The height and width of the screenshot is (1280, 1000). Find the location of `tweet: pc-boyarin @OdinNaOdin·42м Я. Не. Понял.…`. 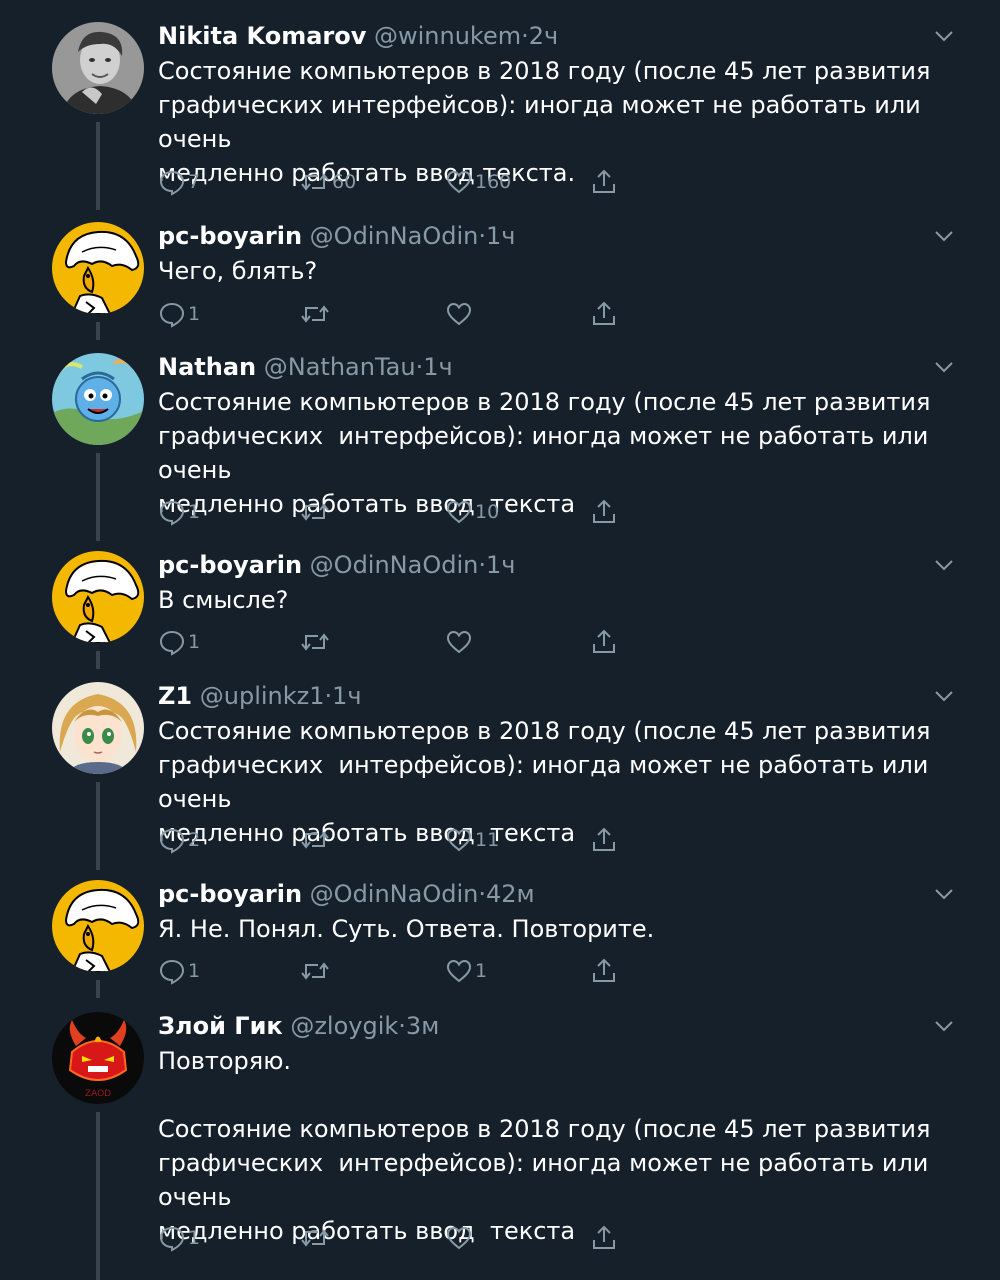

tweet: pc-boyarin @OdinNaOdin·42м Я. Не. Понял.… is located at coordinates (500, 928).